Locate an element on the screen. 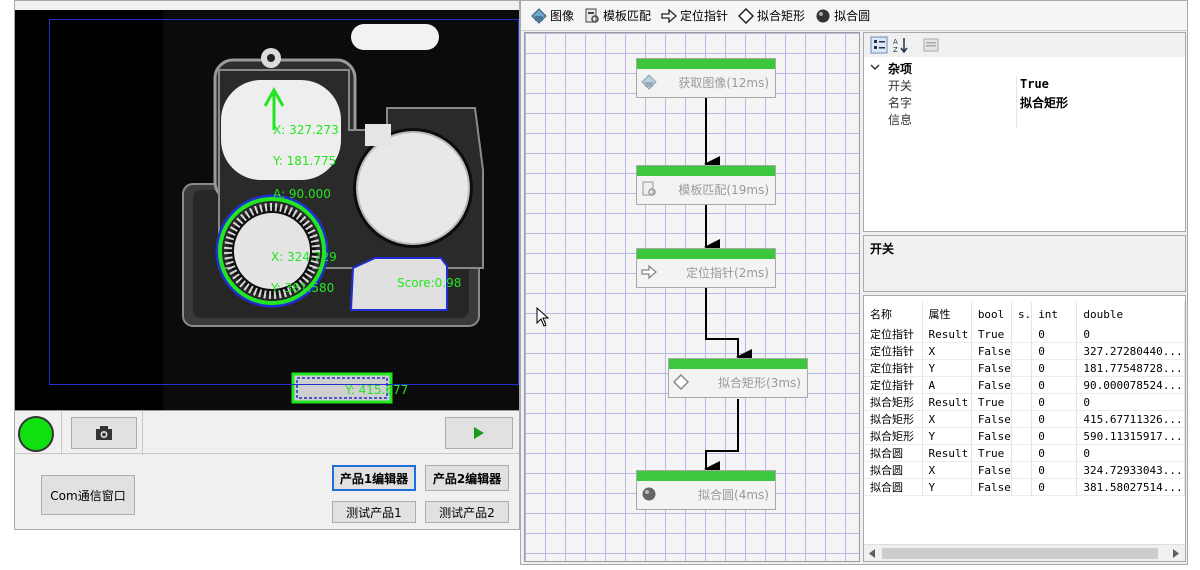 The width and height of the screenshot is (1200, 570). node-label: 获取图像(12ms) is located at coordinates (723, 83).